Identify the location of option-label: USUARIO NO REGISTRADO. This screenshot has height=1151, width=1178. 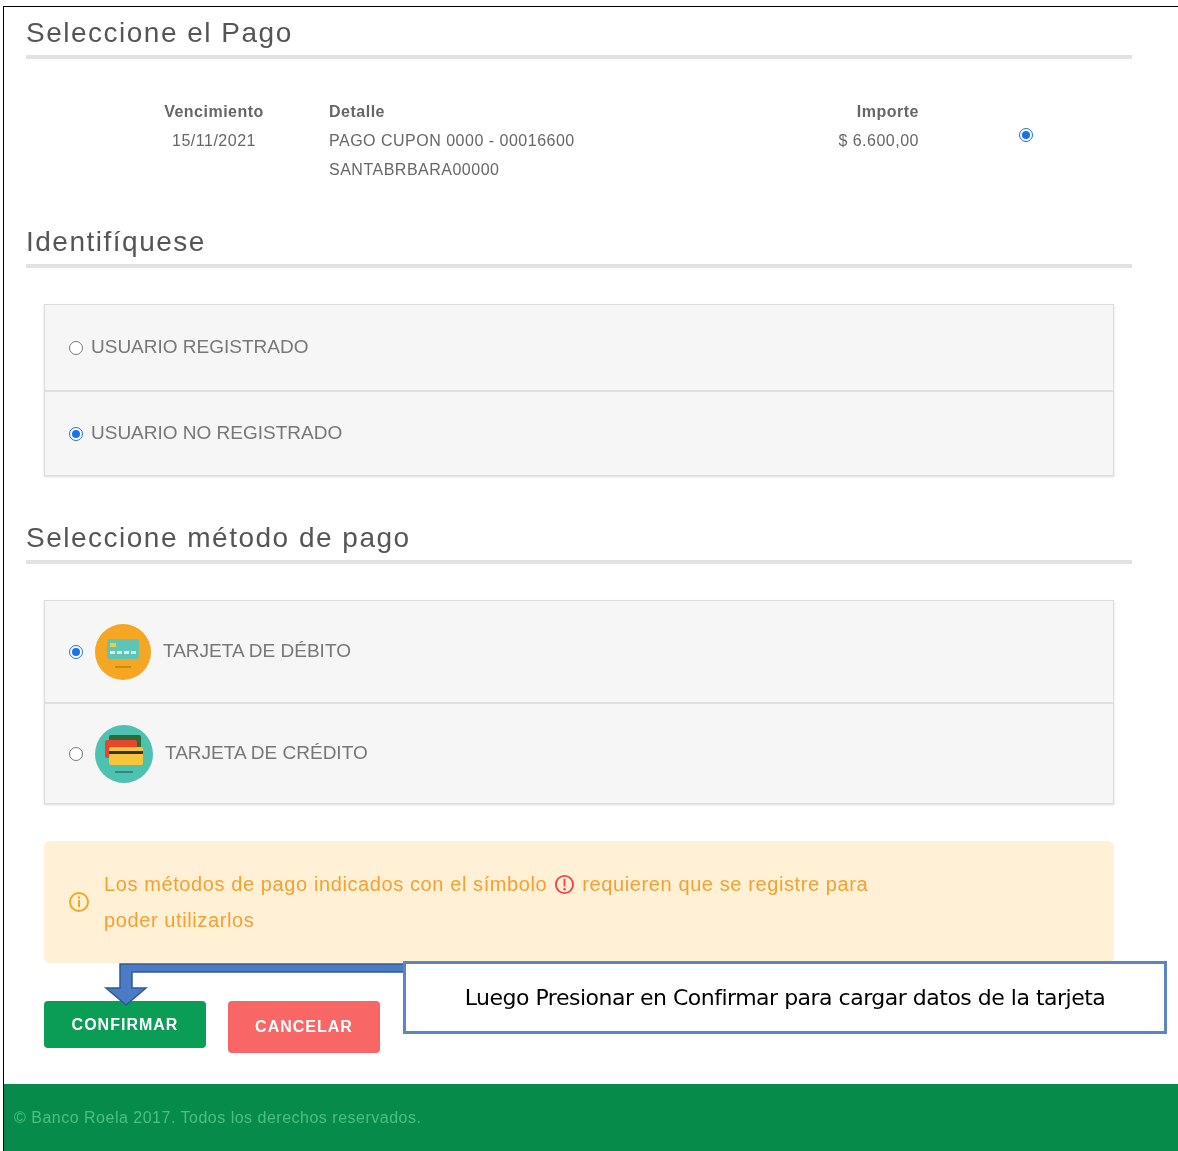
(217, 433).